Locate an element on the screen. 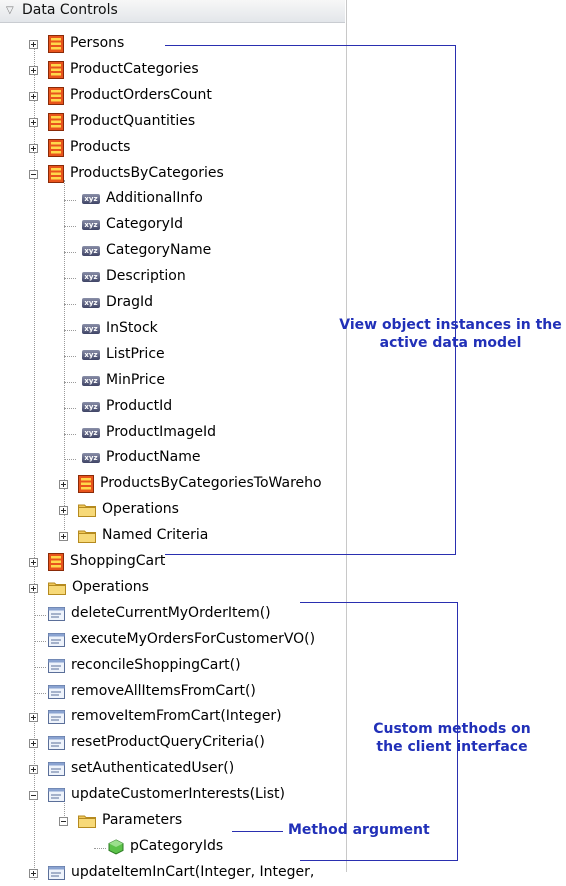  tree-item-label: resetProductQueryCriteria() is located at coordinates (168, 742).